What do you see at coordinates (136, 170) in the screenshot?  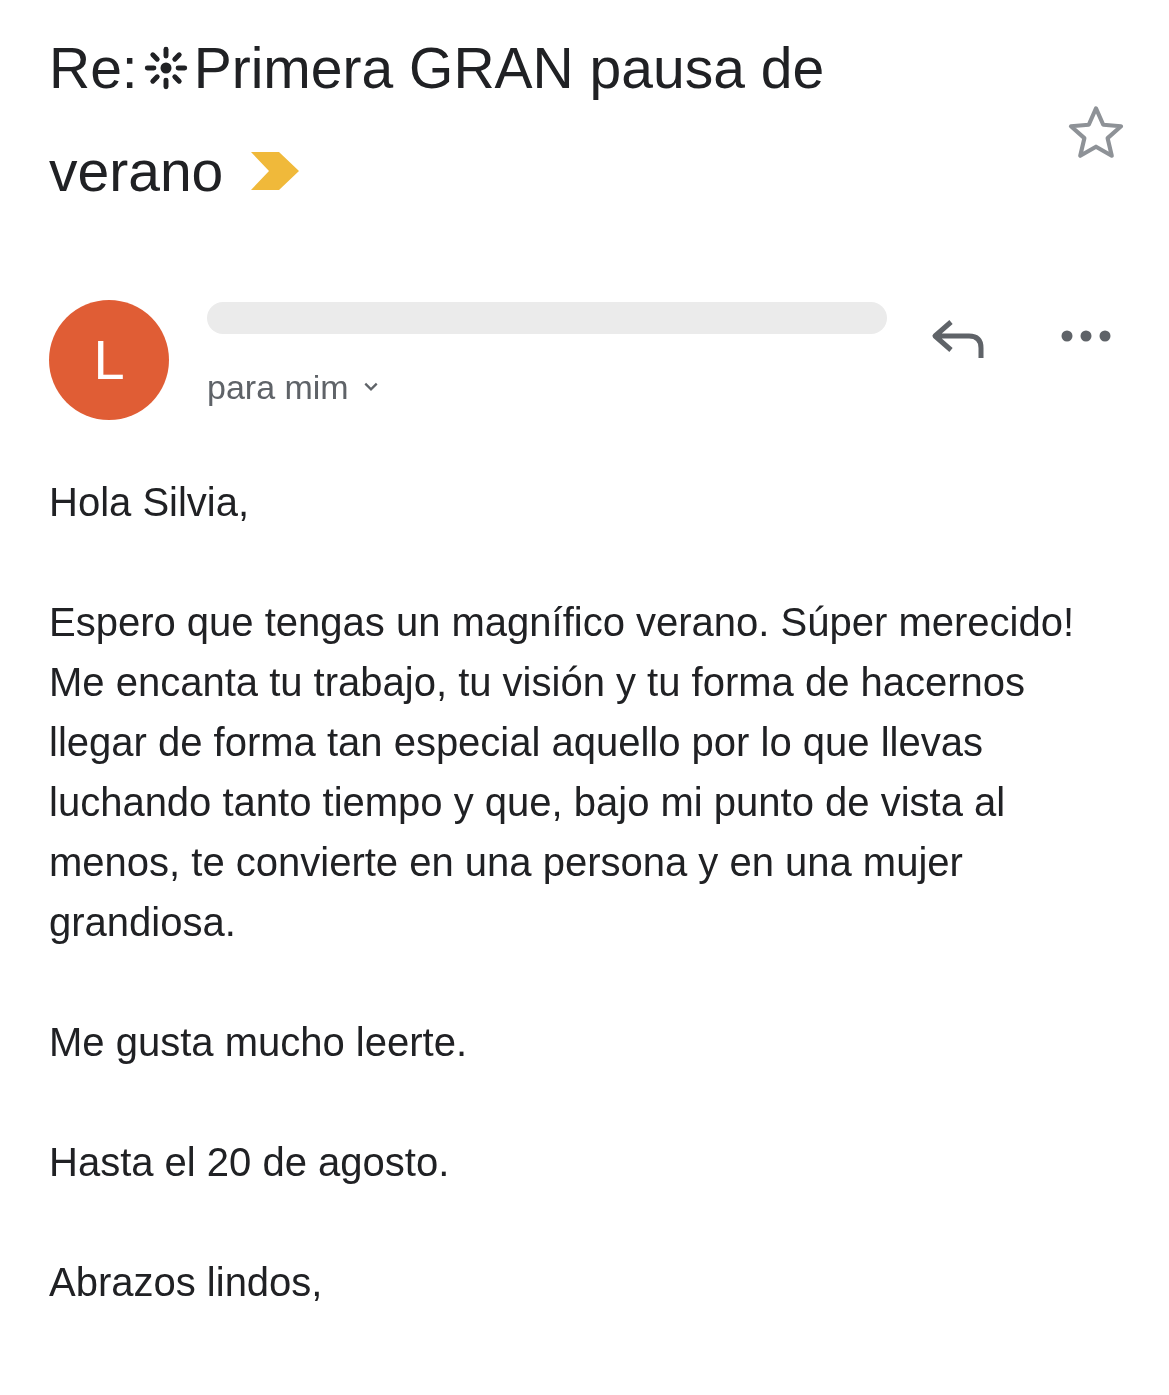 I see `email-subject: verano` at bounding box center [136, 170].